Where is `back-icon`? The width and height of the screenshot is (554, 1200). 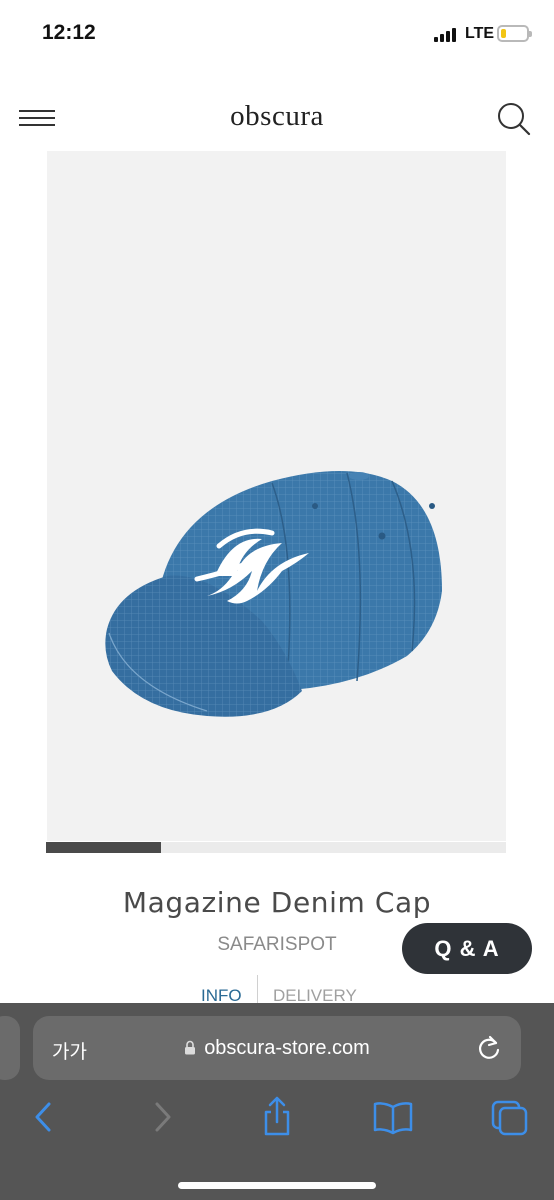
back-icon is located at coordinates (44, 1117).